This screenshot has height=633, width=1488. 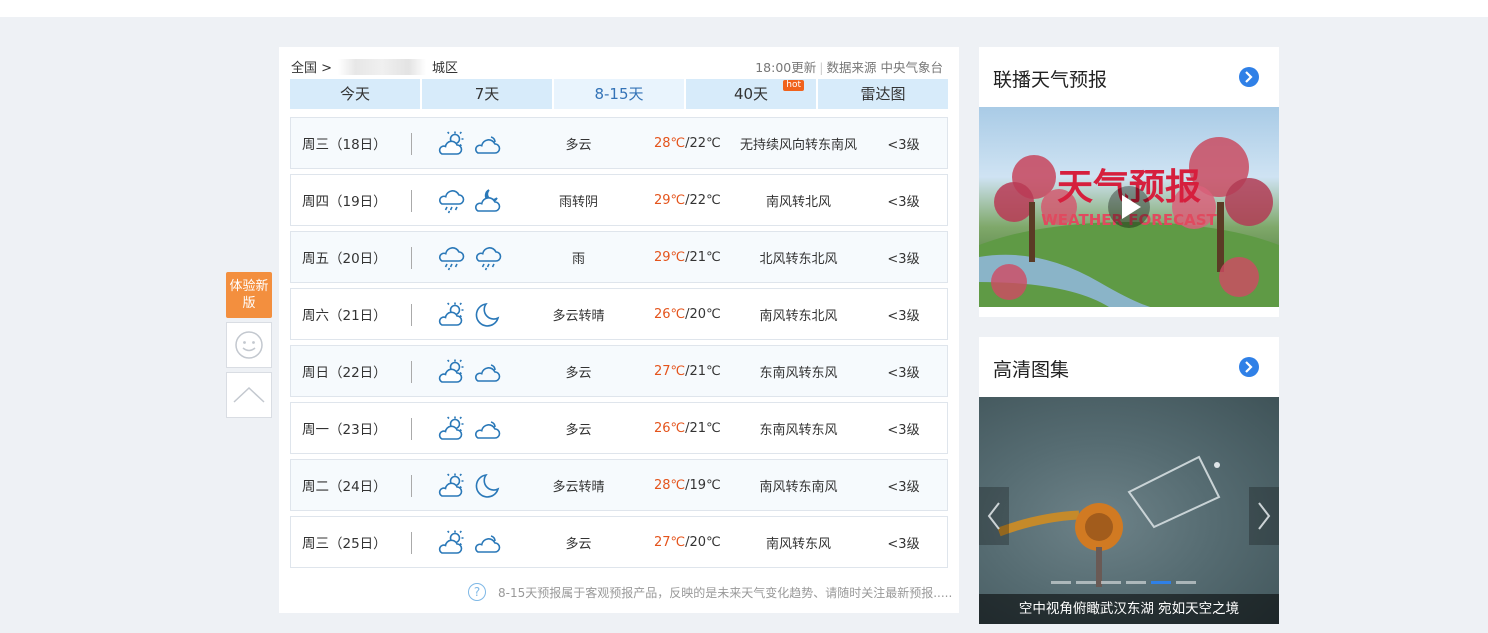 I want to click on video-card: 联播天气预报 天气预报 WEATHER FORECAST, so click(x=1129, y=182).